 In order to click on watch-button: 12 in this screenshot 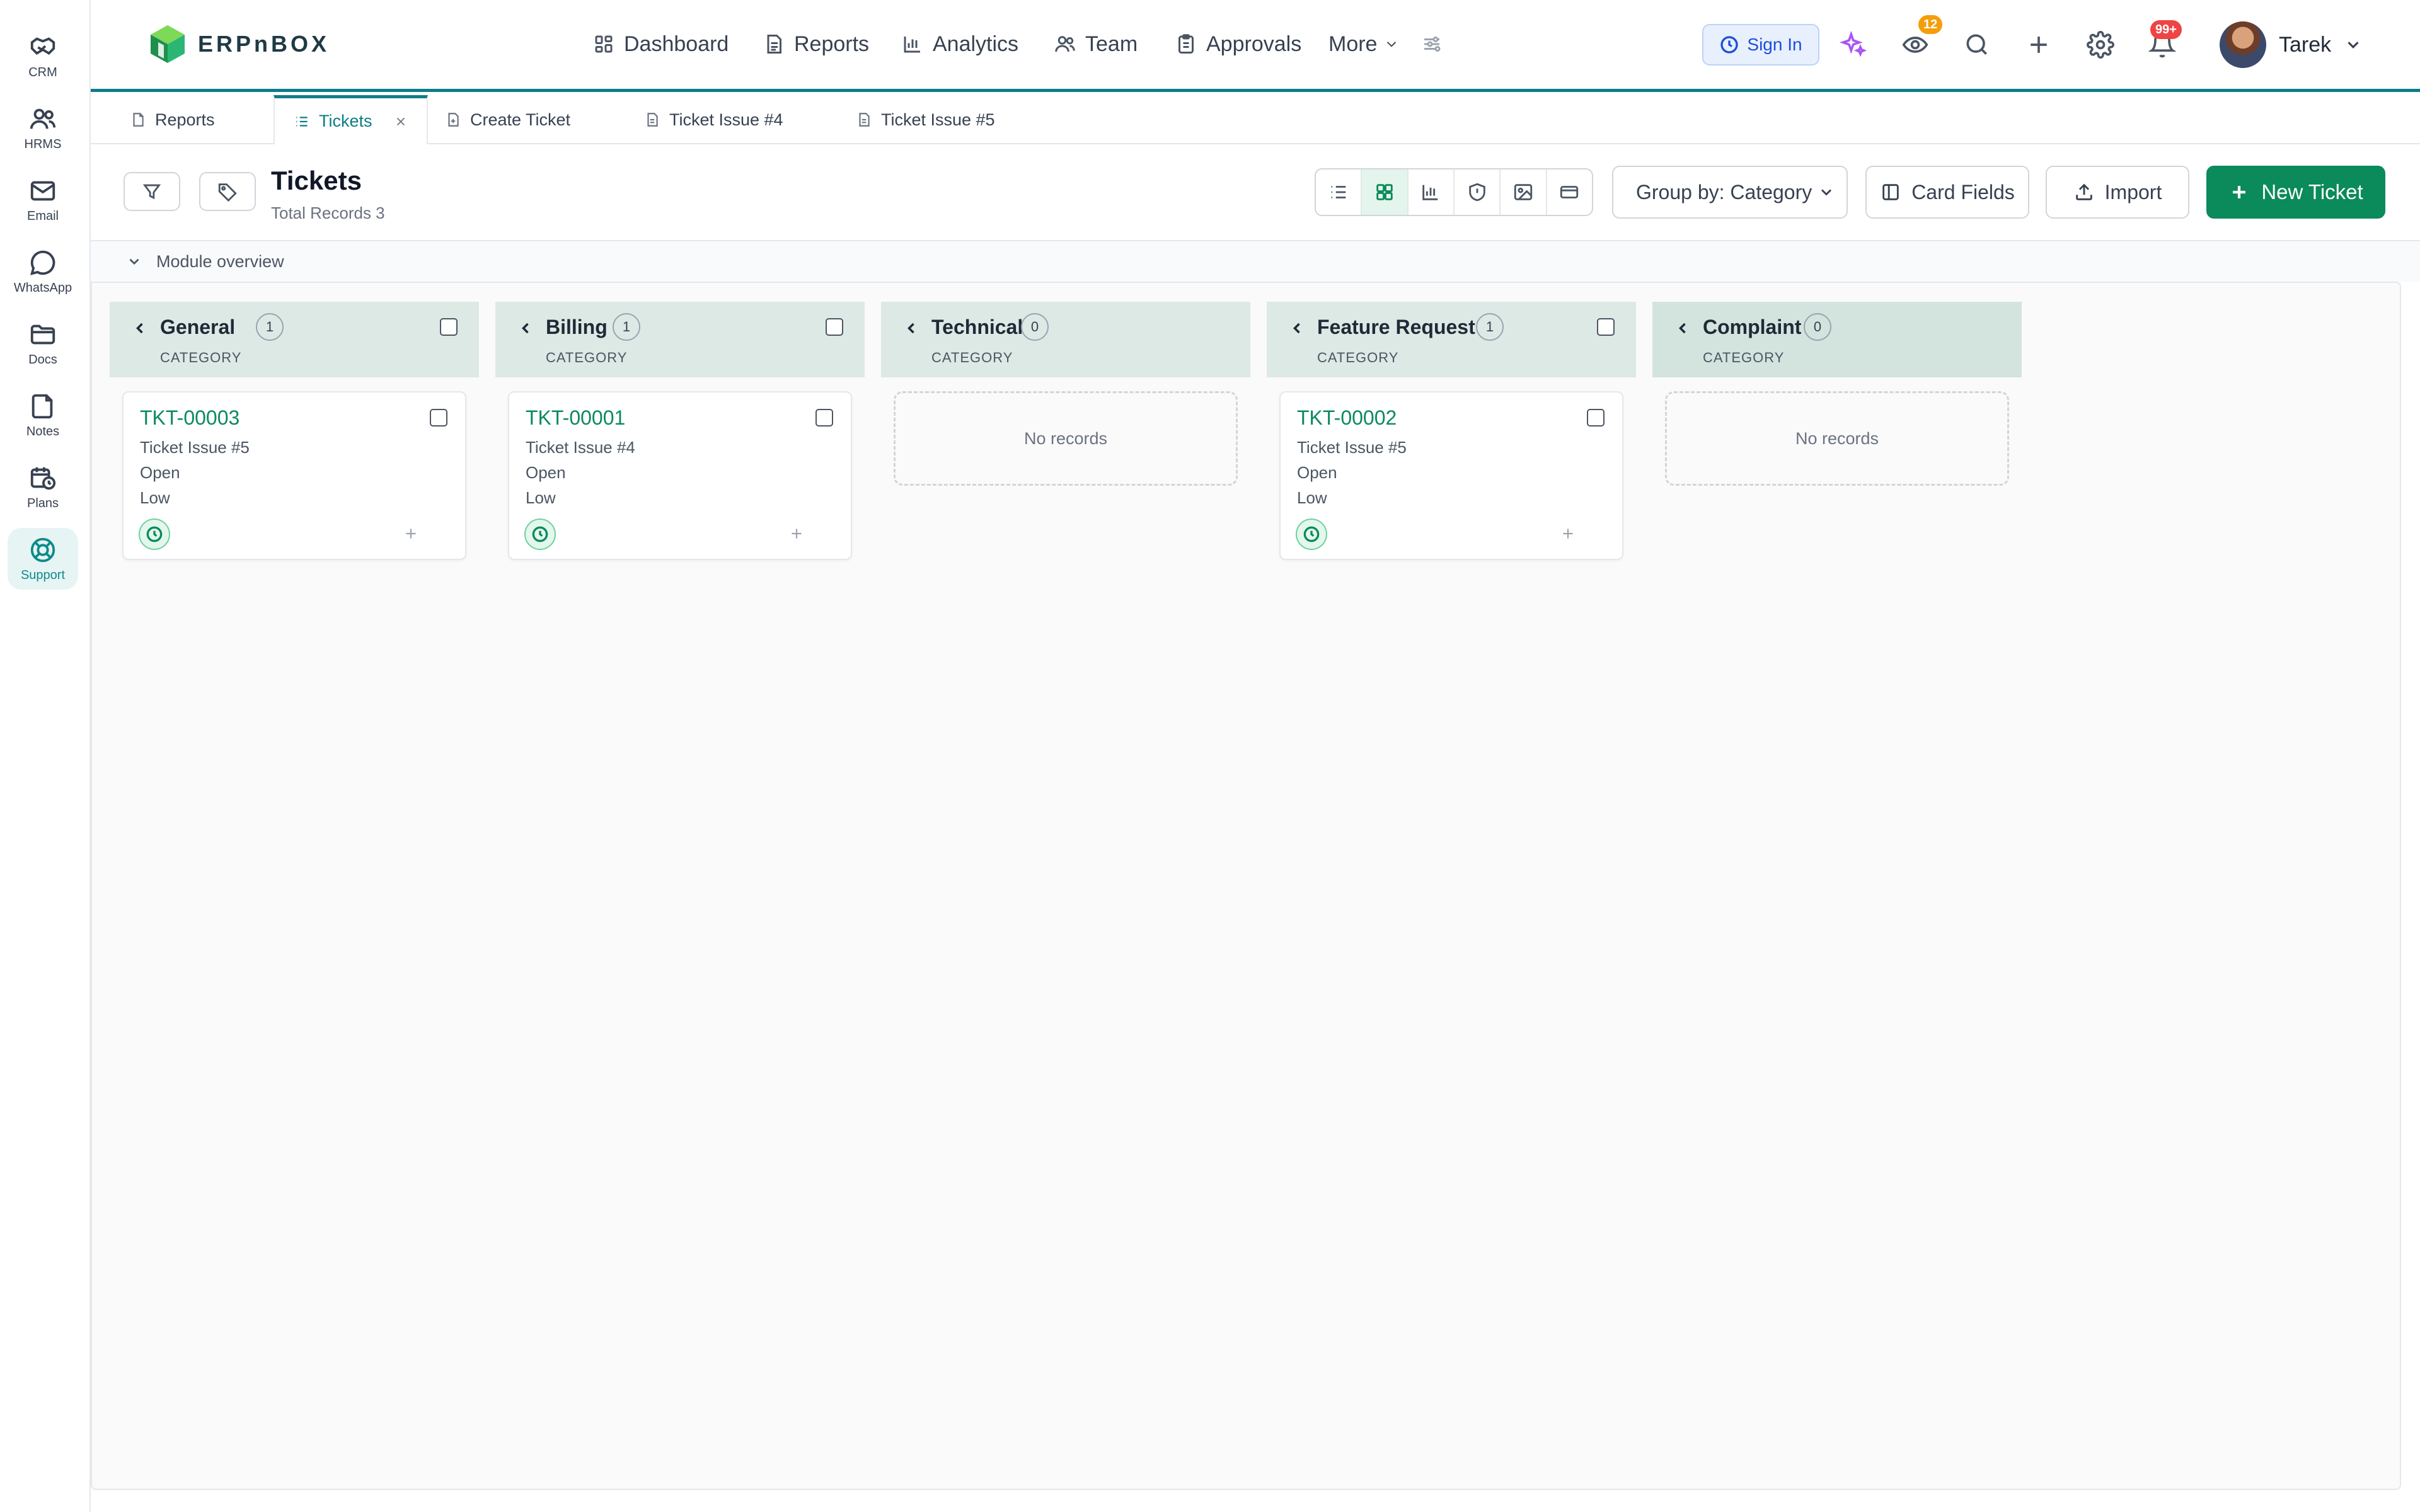, I will do `click(1921, 38)`.